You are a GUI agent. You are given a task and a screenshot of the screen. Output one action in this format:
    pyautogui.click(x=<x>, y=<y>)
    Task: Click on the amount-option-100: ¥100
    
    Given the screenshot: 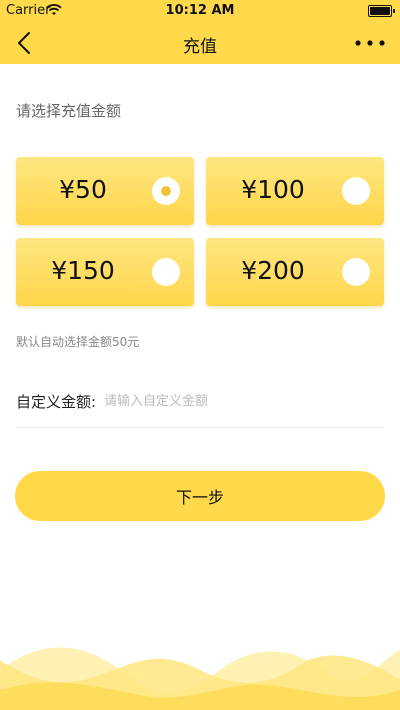 What is the action you would take?
    pyautogui.click(x=295, y=191)
    